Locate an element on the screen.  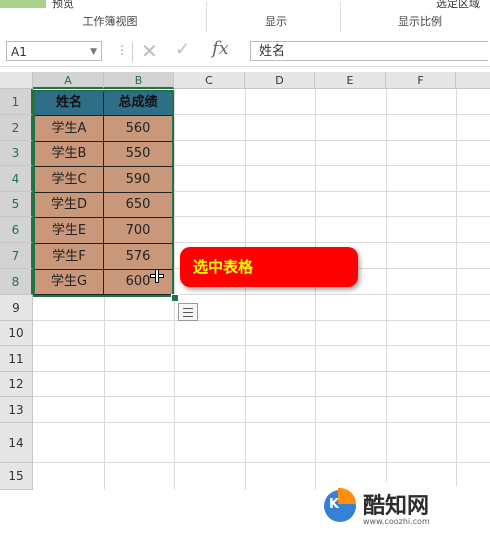
column-header-f: F is located at coordinates (421, 80).